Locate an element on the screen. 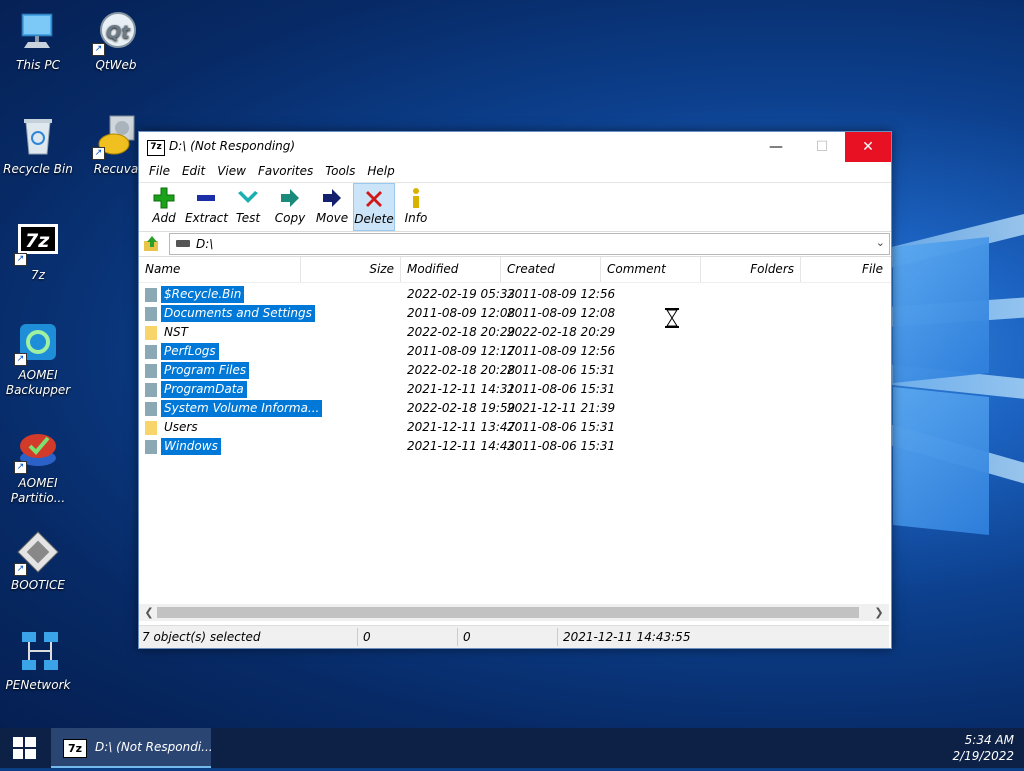  table-row: Users 2021-12-11 13:47 2011-08-06 15:31 is located at coordinates (514, 427).